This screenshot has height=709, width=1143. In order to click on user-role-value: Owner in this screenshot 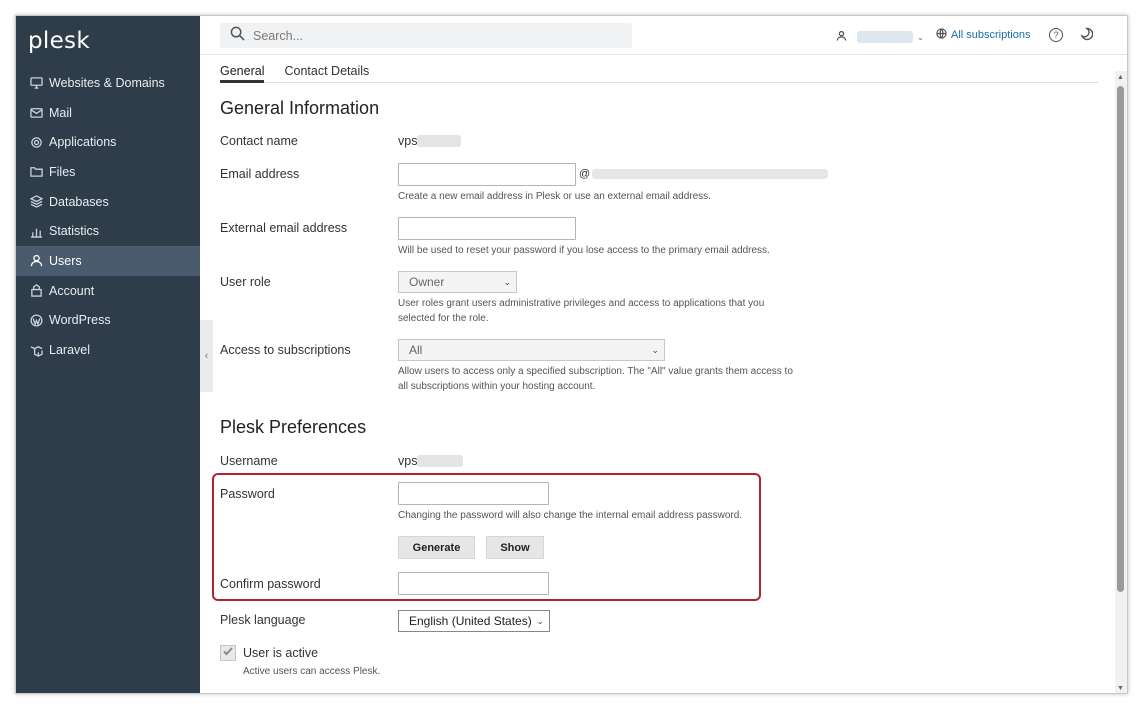, I will do `click(427, 282)`.